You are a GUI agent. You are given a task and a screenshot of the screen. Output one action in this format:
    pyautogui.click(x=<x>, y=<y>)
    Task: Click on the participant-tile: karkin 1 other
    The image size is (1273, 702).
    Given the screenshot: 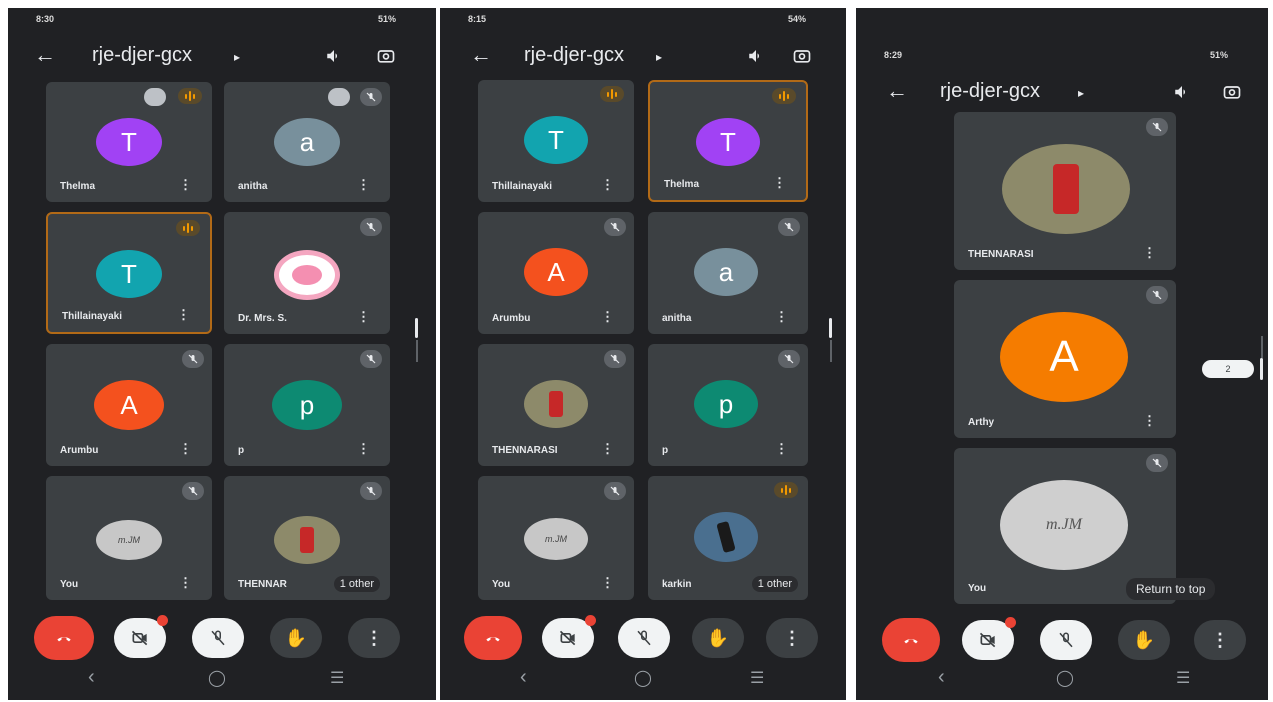 What is the action you would take?
    pyautogui.click(x=728, y=538)
    